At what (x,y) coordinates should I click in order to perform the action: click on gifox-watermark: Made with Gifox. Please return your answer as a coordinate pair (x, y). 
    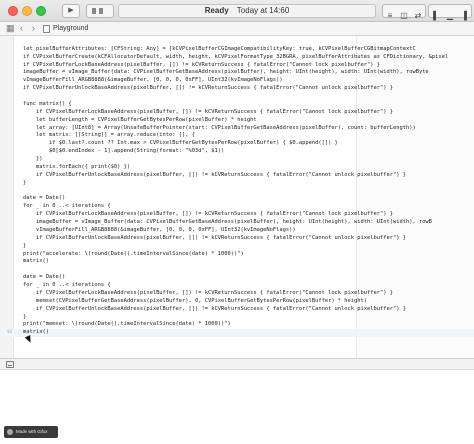
    Looking at the image, I should click on (31, 432).